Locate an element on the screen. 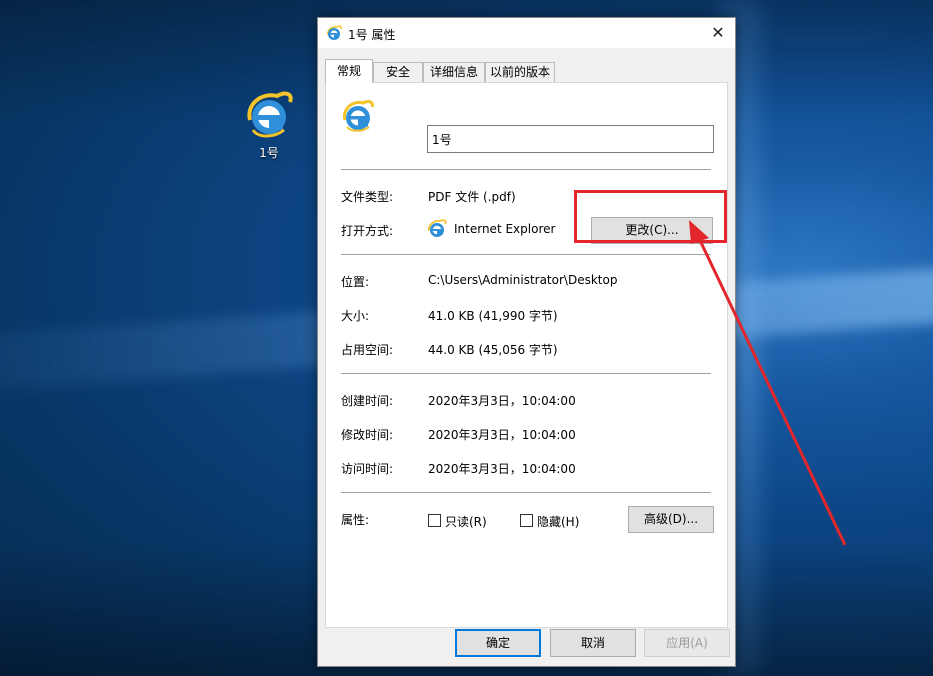 The image size is (933, 676). annotation-arrow is located at coordinates (768, 383).